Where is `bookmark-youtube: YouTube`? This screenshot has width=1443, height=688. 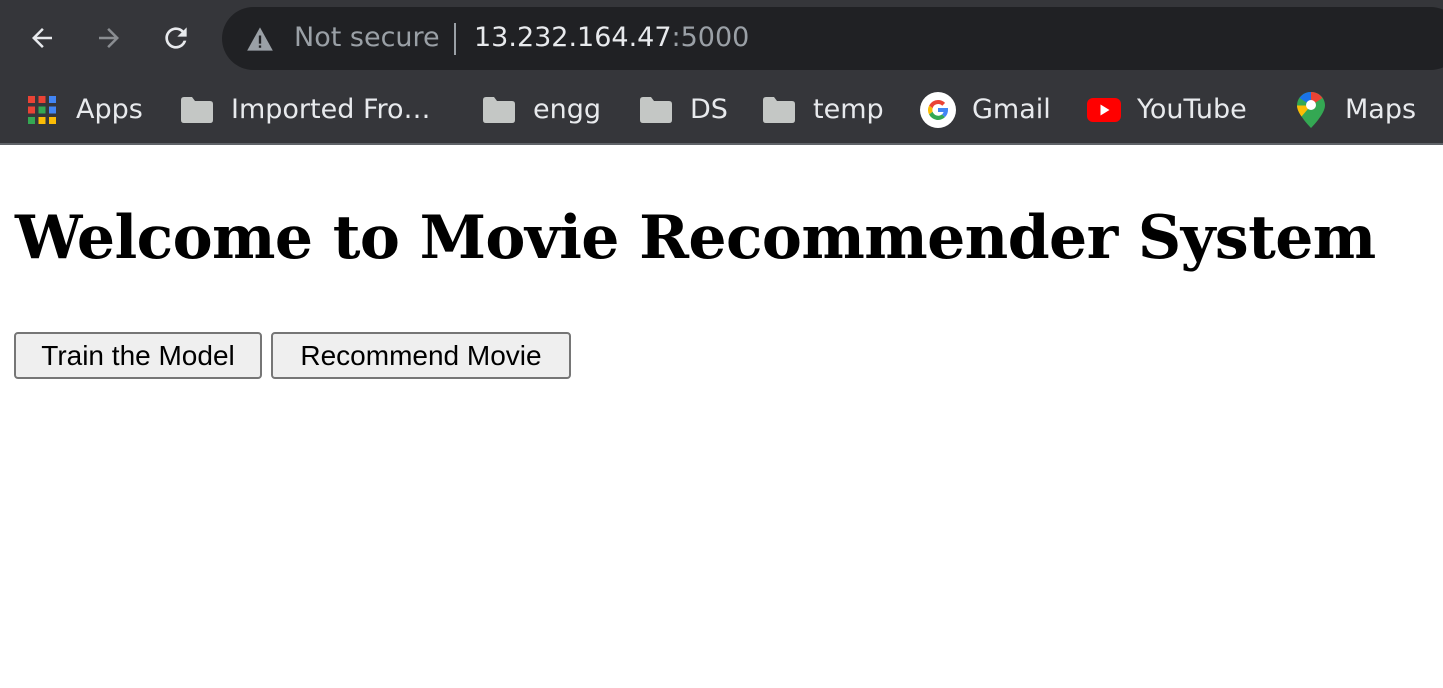
bookmark-youtube: YouTube is located at coordinates (1167, 110).